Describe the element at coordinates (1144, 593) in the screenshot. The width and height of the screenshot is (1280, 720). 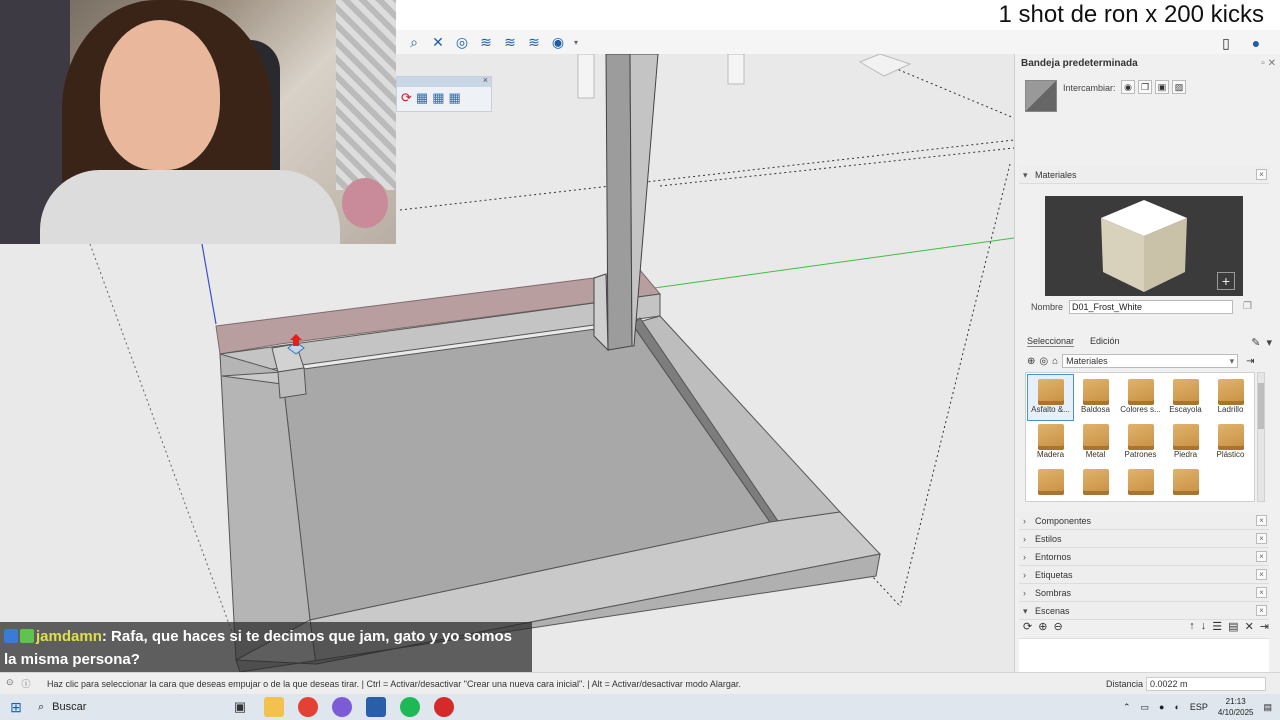
I see `section-header-sombras: › Sombras ×` at that location.